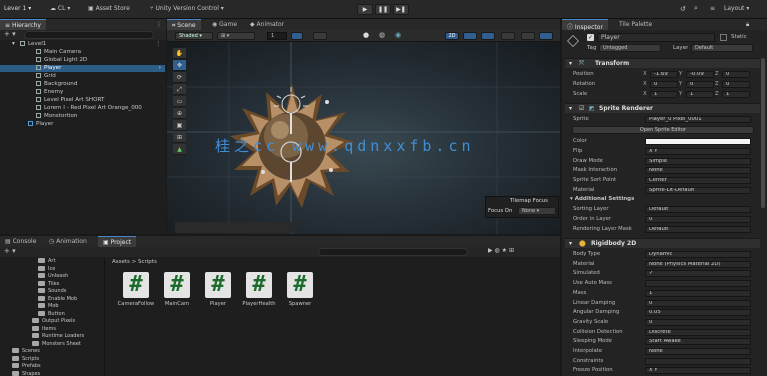 This screenshot has height=376, width=767. I want to click on property-value: Sprite-Lit-Default, so click(698, 190).